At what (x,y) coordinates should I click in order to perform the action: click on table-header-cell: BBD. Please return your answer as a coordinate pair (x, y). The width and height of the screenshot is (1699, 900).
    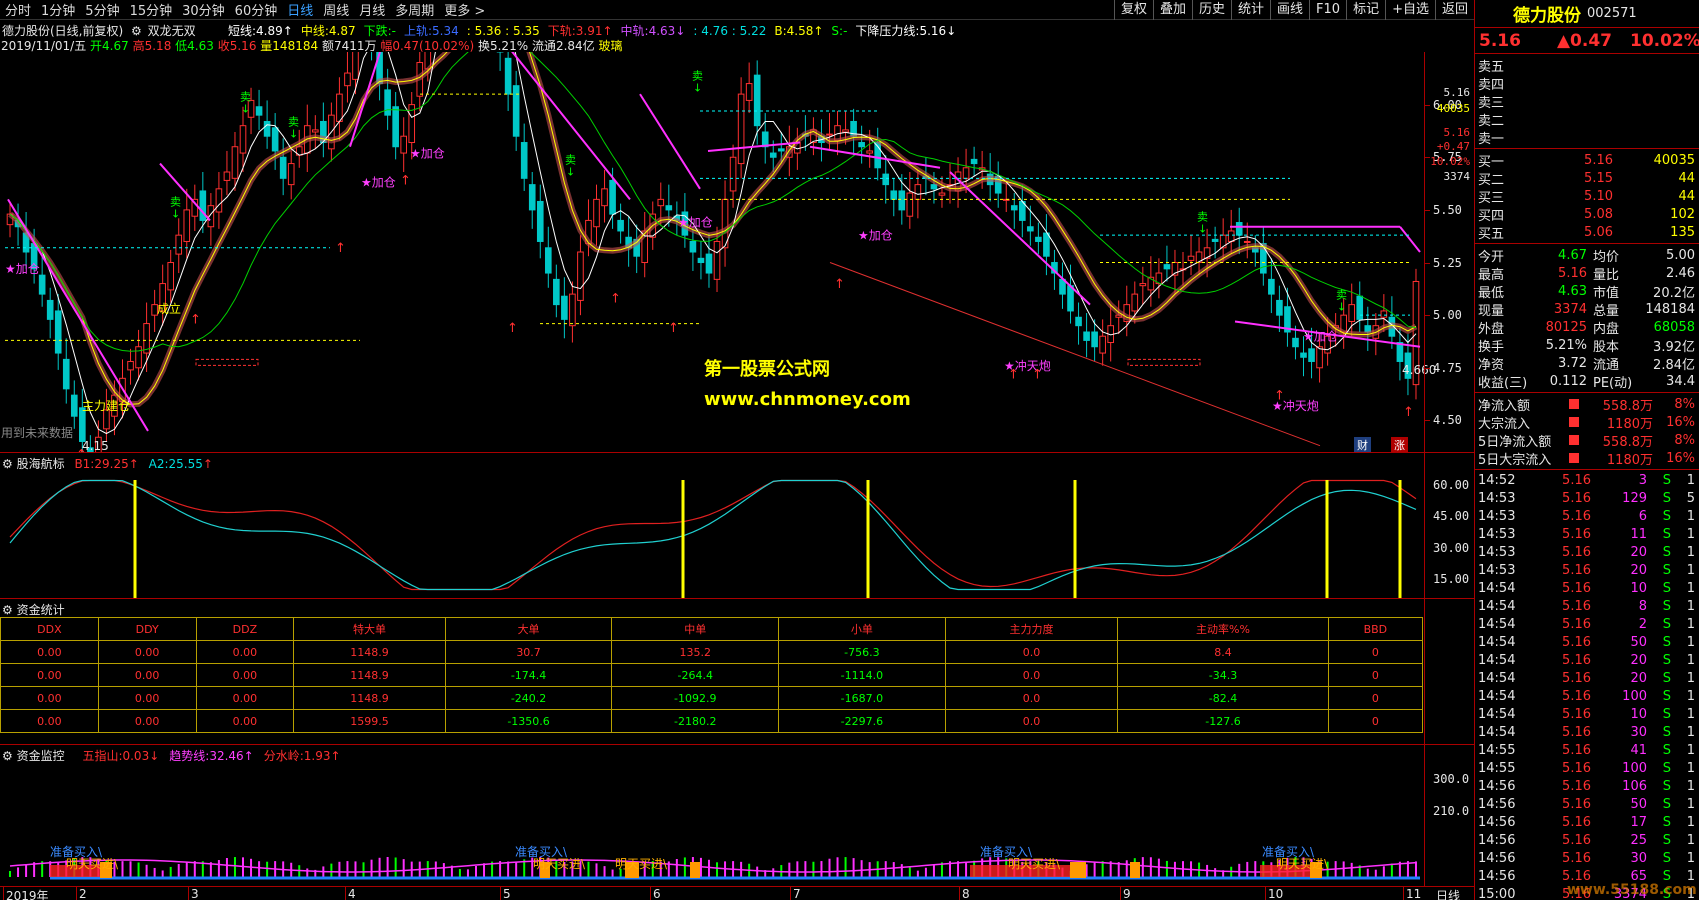
    Looking at the image, I should click on (1375, 629).